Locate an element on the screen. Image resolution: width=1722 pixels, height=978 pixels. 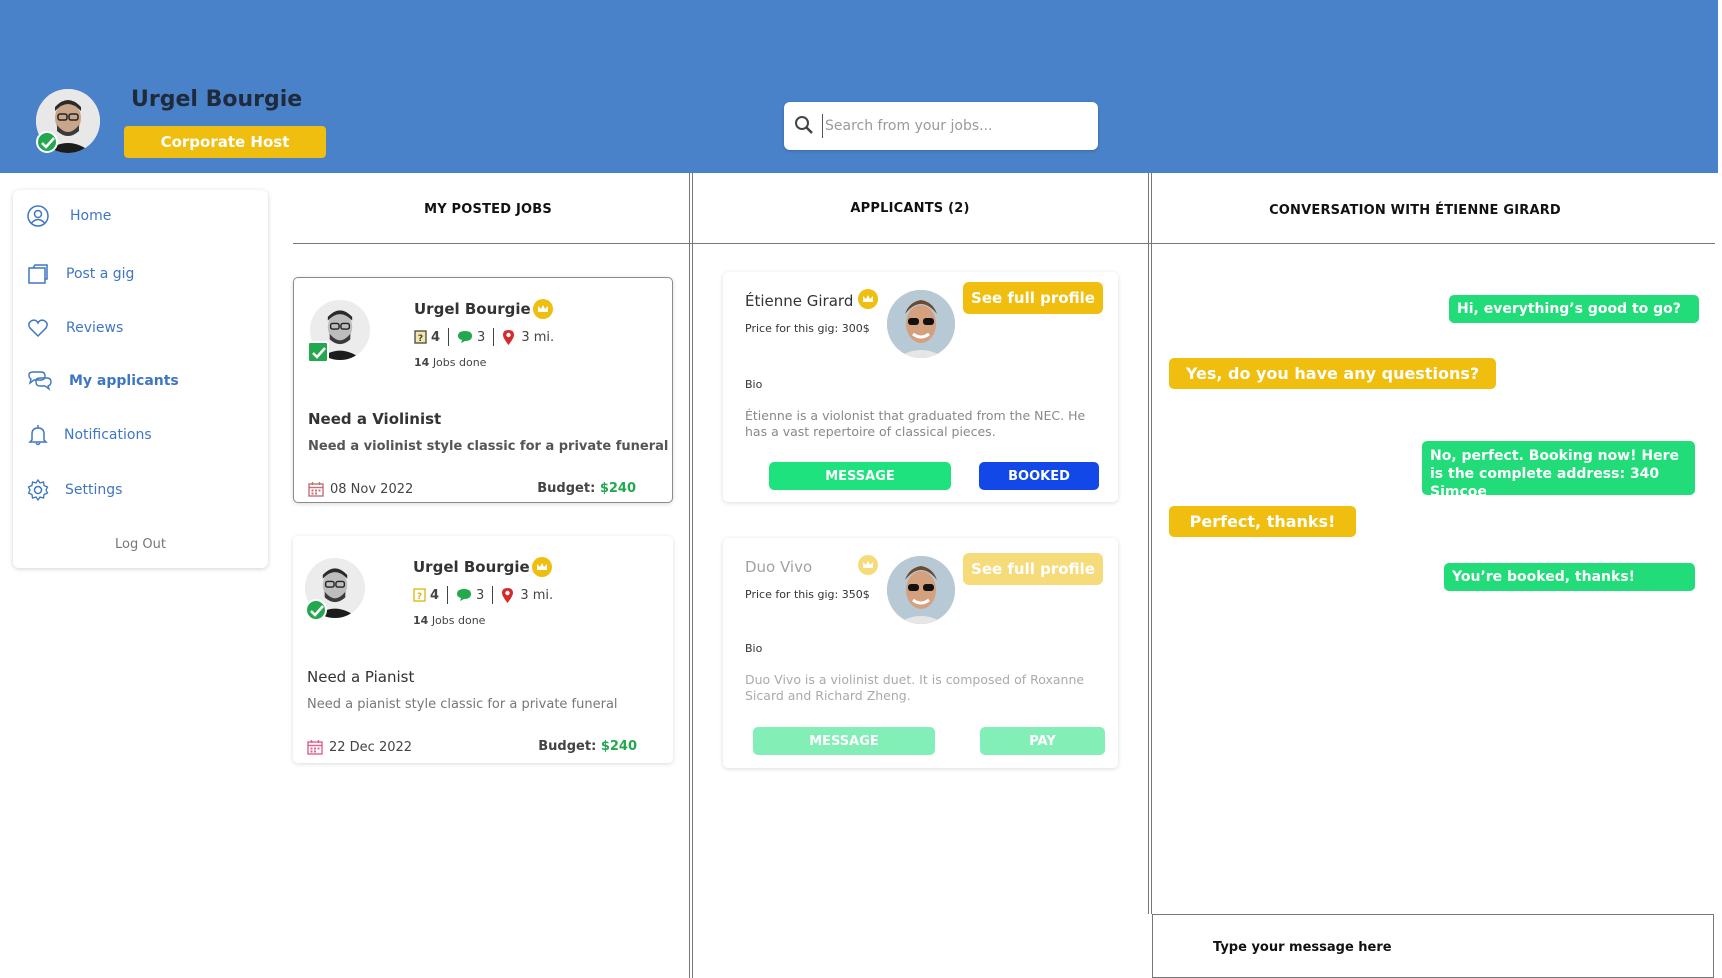
column-title-conversation: CONVERSATION WITH ÉTIENNE GIRARD is located at coordinates (1415, 210).